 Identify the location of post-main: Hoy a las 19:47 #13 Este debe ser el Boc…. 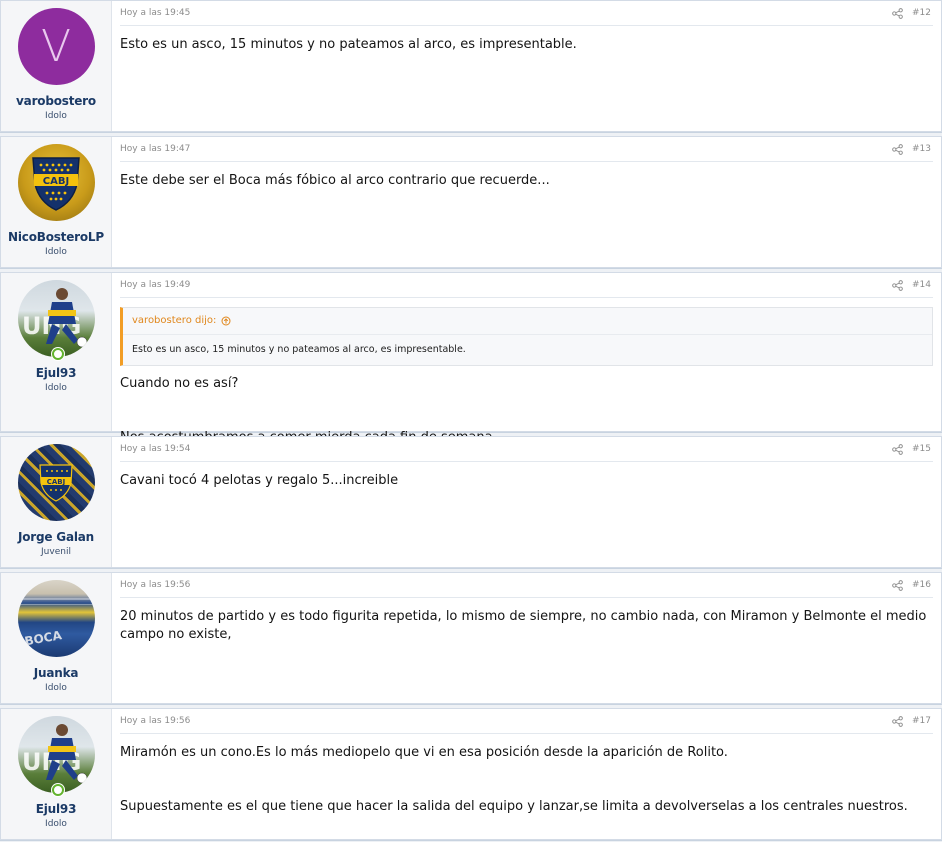
(526, 202).